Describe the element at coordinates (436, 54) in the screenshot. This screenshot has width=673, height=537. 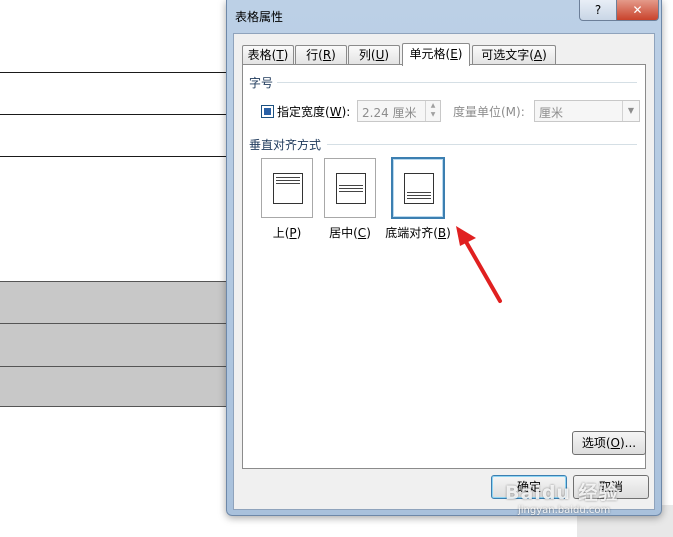
I see `tab-cell: 单元格(E)` at that location.